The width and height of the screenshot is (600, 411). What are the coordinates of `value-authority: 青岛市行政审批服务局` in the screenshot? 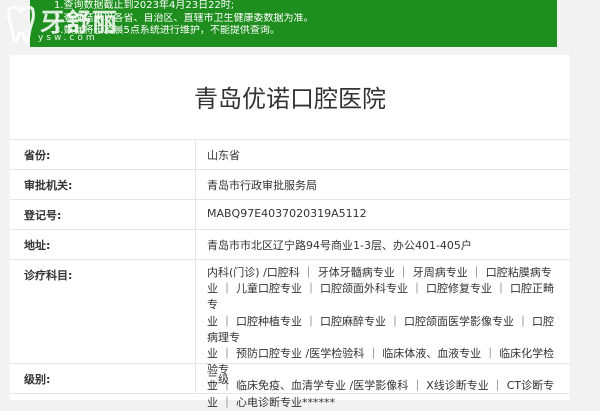 It's located at (262, 185).